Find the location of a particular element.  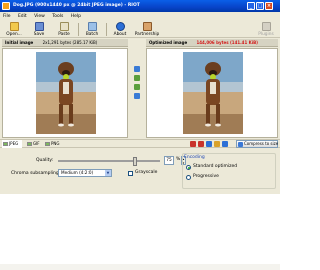

grayscale-checkbox is located at coordinates (130, 173).